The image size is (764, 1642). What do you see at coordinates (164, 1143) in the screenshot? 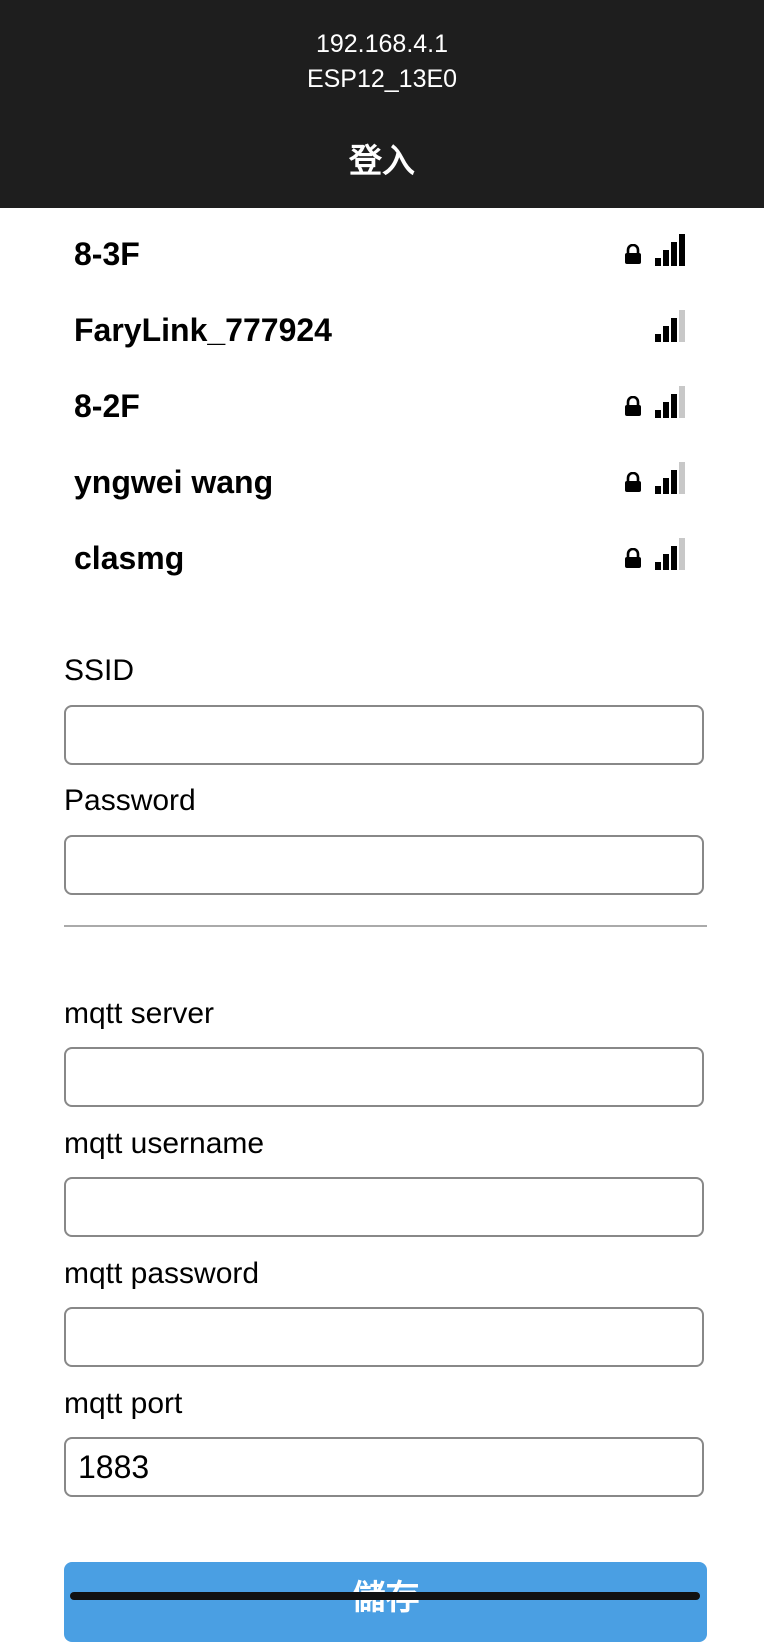
I see `mqtt-username-label: mqtt username` at bounding box center [164, 1143].